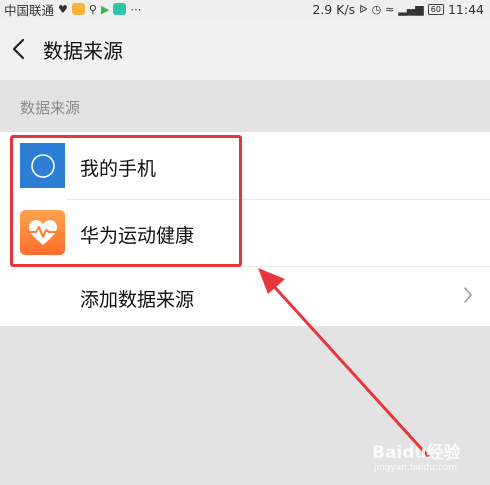 The width and height of the screenshot is (490, 485). I want to click on section-label: 数据来源, so click(50, 108).